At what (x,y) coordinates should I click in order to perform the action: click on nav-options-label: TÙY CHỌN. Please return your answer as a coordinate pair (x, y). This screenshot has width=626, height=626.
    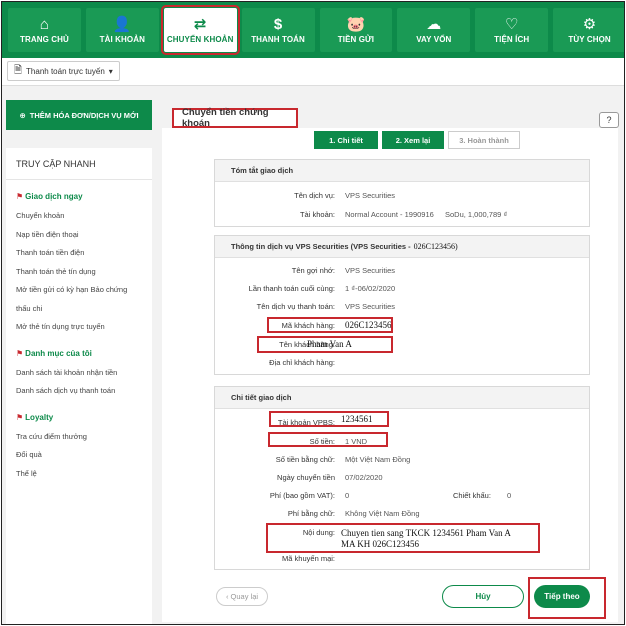
    Looking at the image, I should click on (589, 39).